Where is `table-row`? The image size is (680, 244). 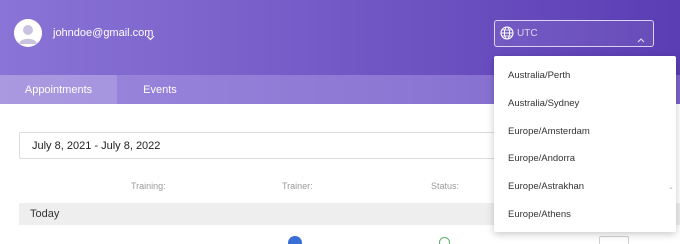 table-row is located at coordinates (340, 240).